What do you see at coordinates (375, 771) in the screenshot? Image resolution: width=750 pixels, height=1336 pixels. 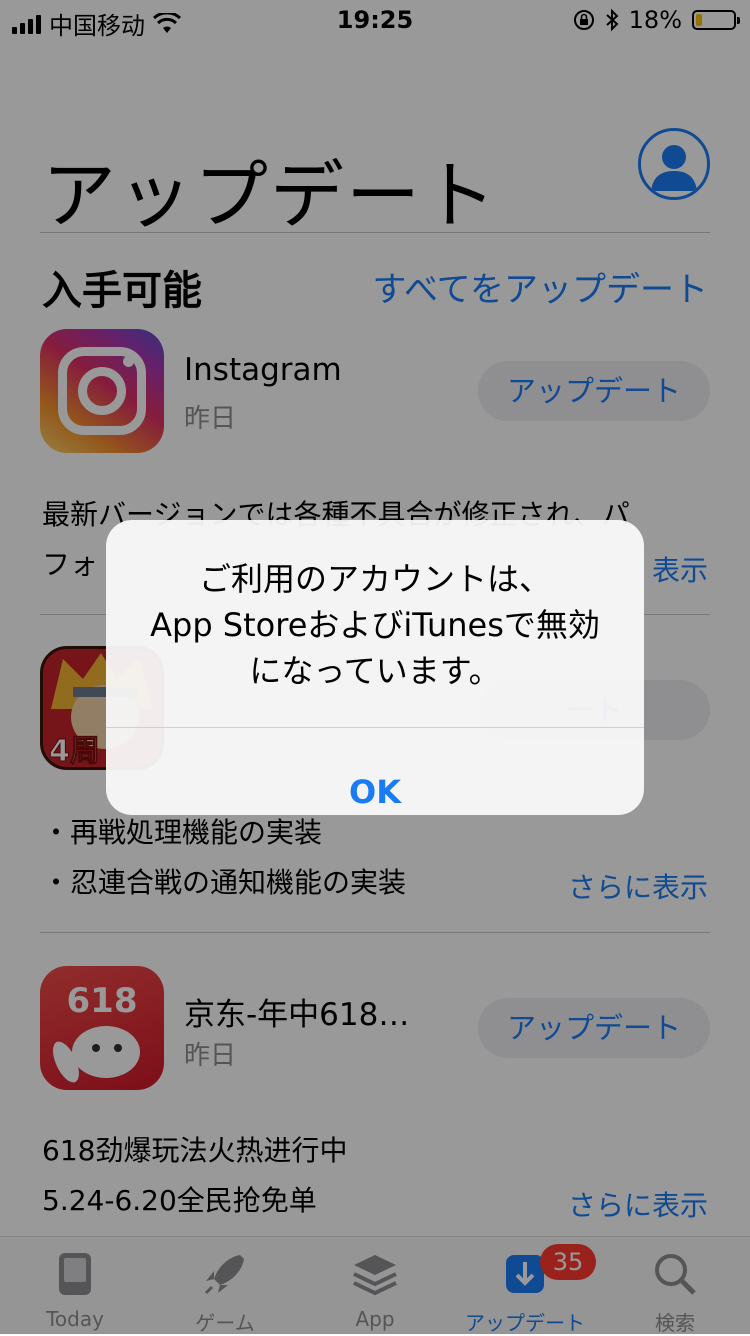 I see `ok-button: OK` at bounding box center [375, 771].